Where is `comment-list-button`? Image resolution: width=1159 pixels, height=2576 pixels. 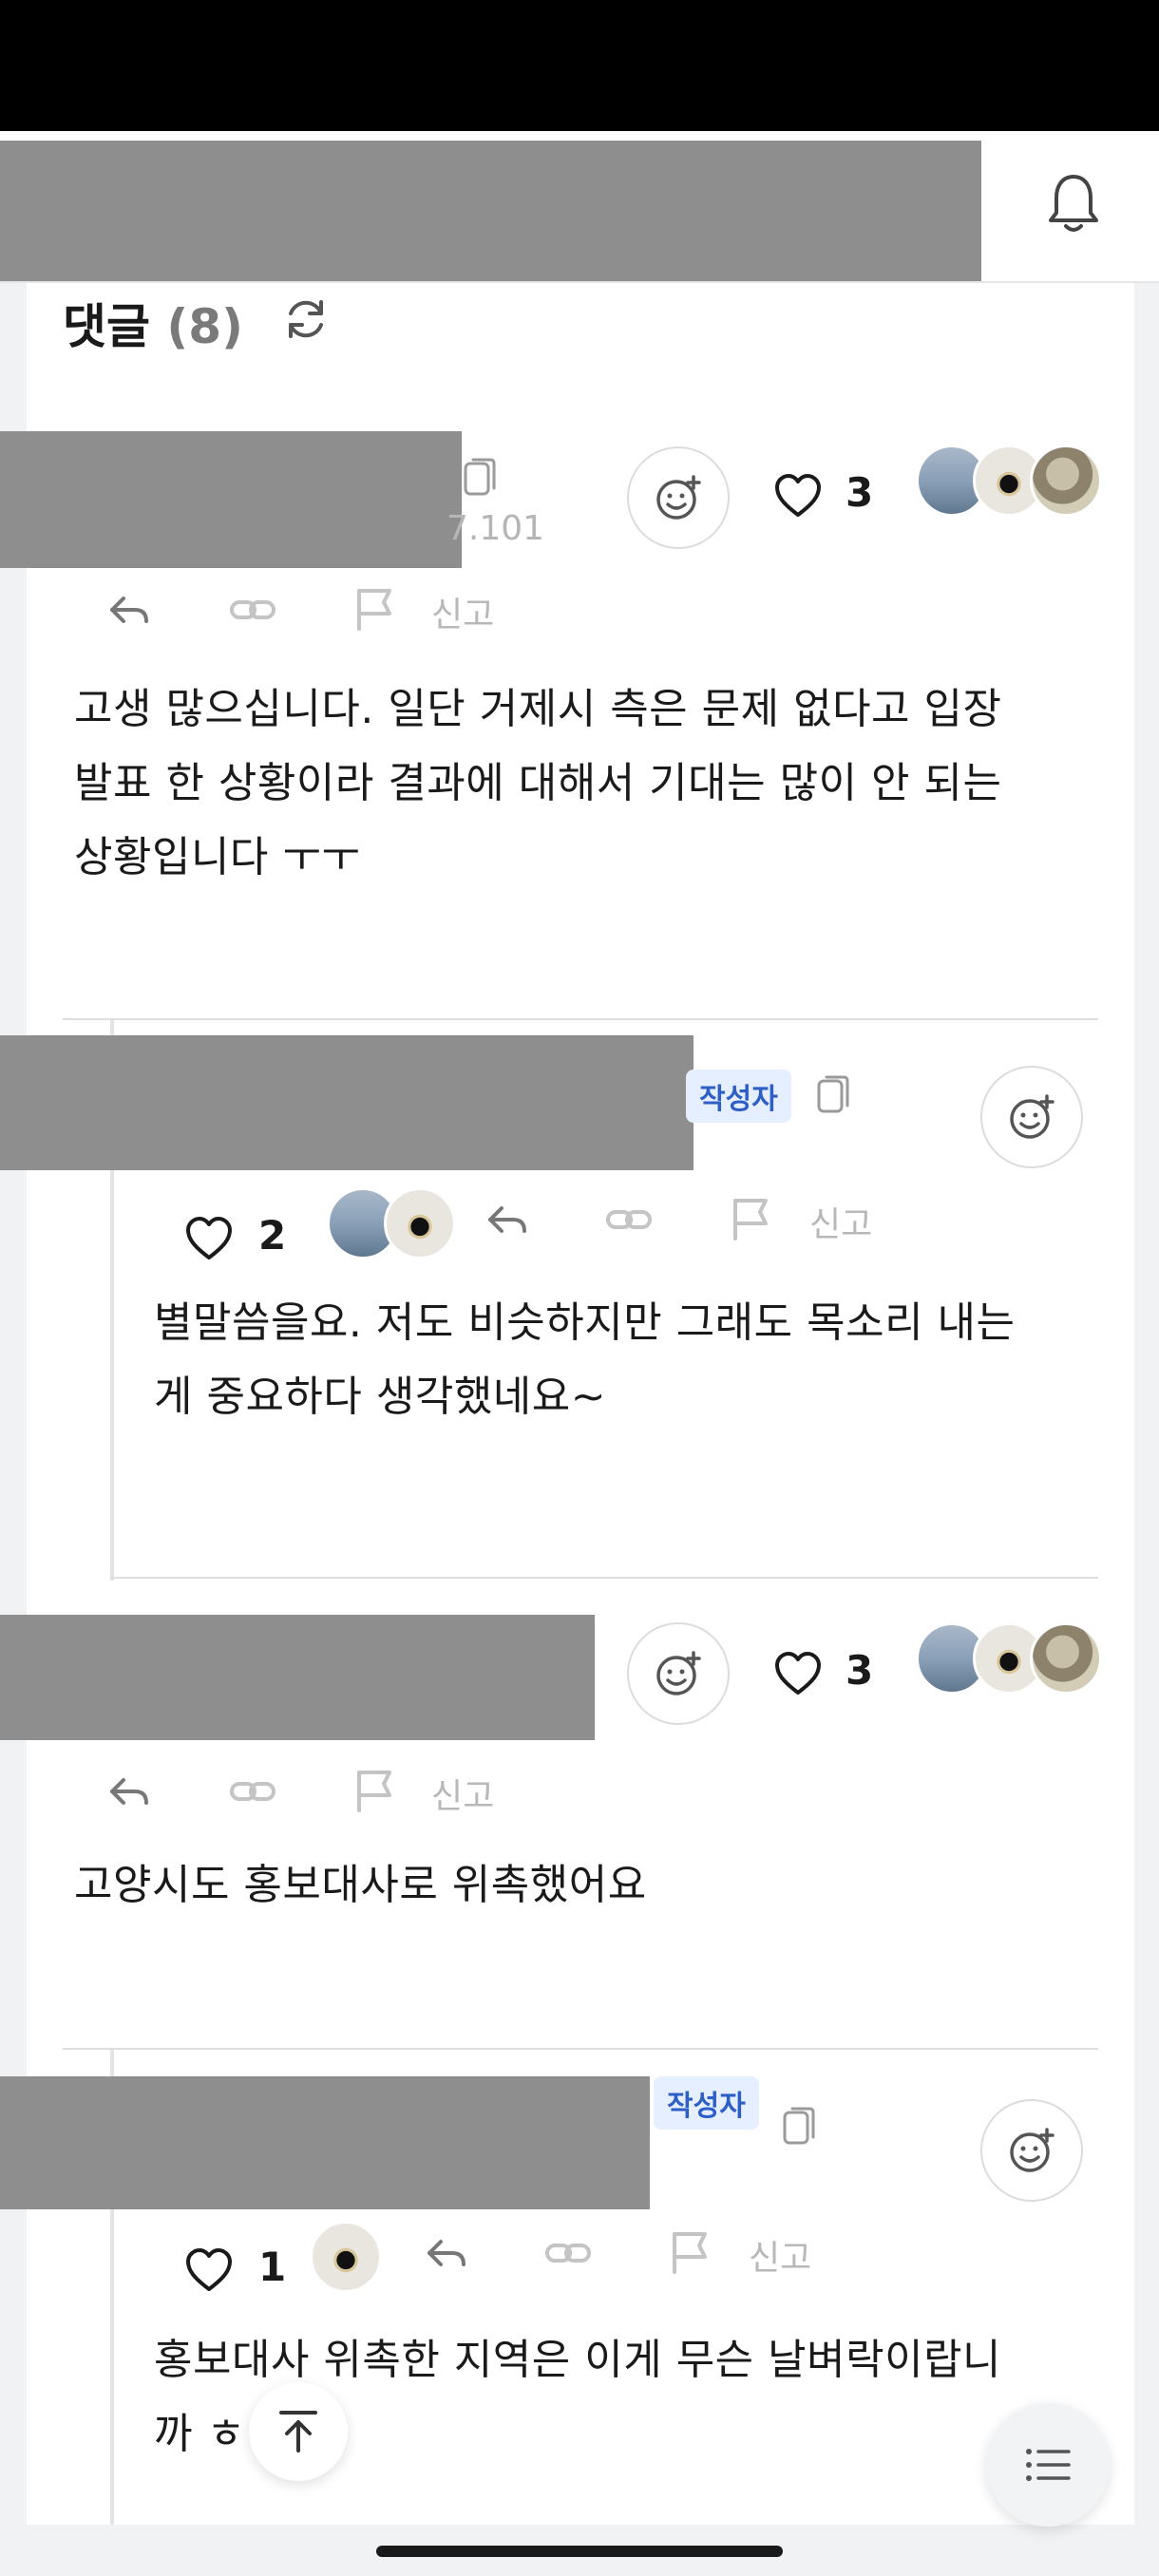 comment-list-button is located at coordinates (1048, 2465).